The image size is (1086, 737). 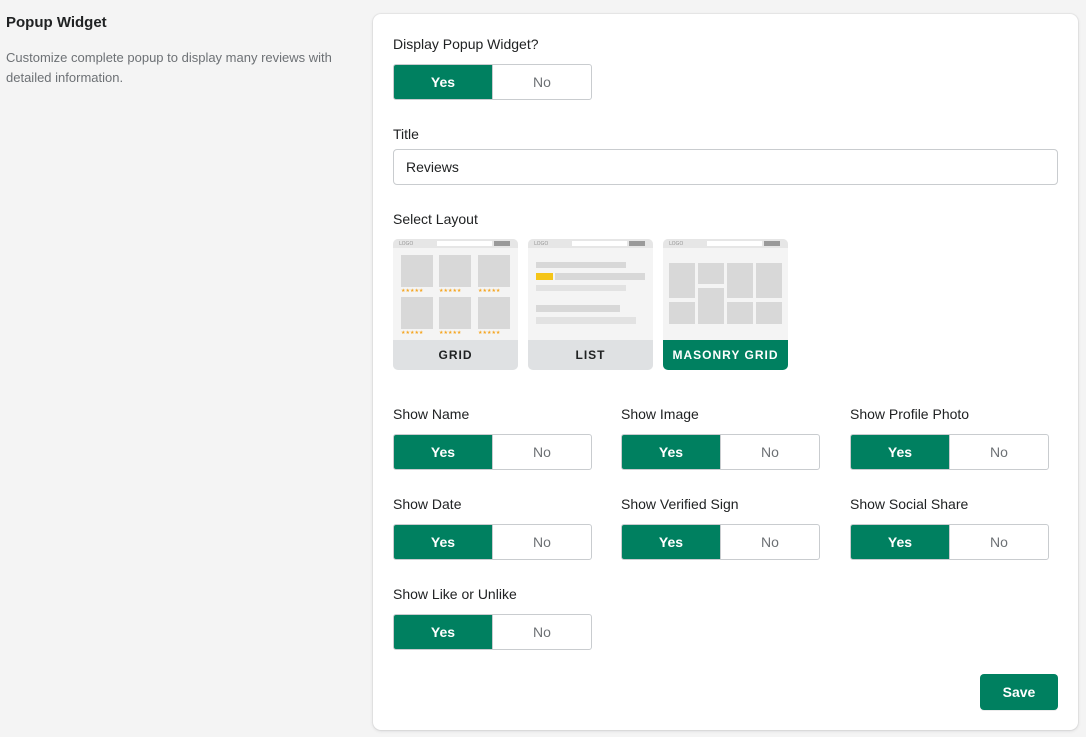 I want to click on show-social-share-no-button: No, so click(x=998, y=542).